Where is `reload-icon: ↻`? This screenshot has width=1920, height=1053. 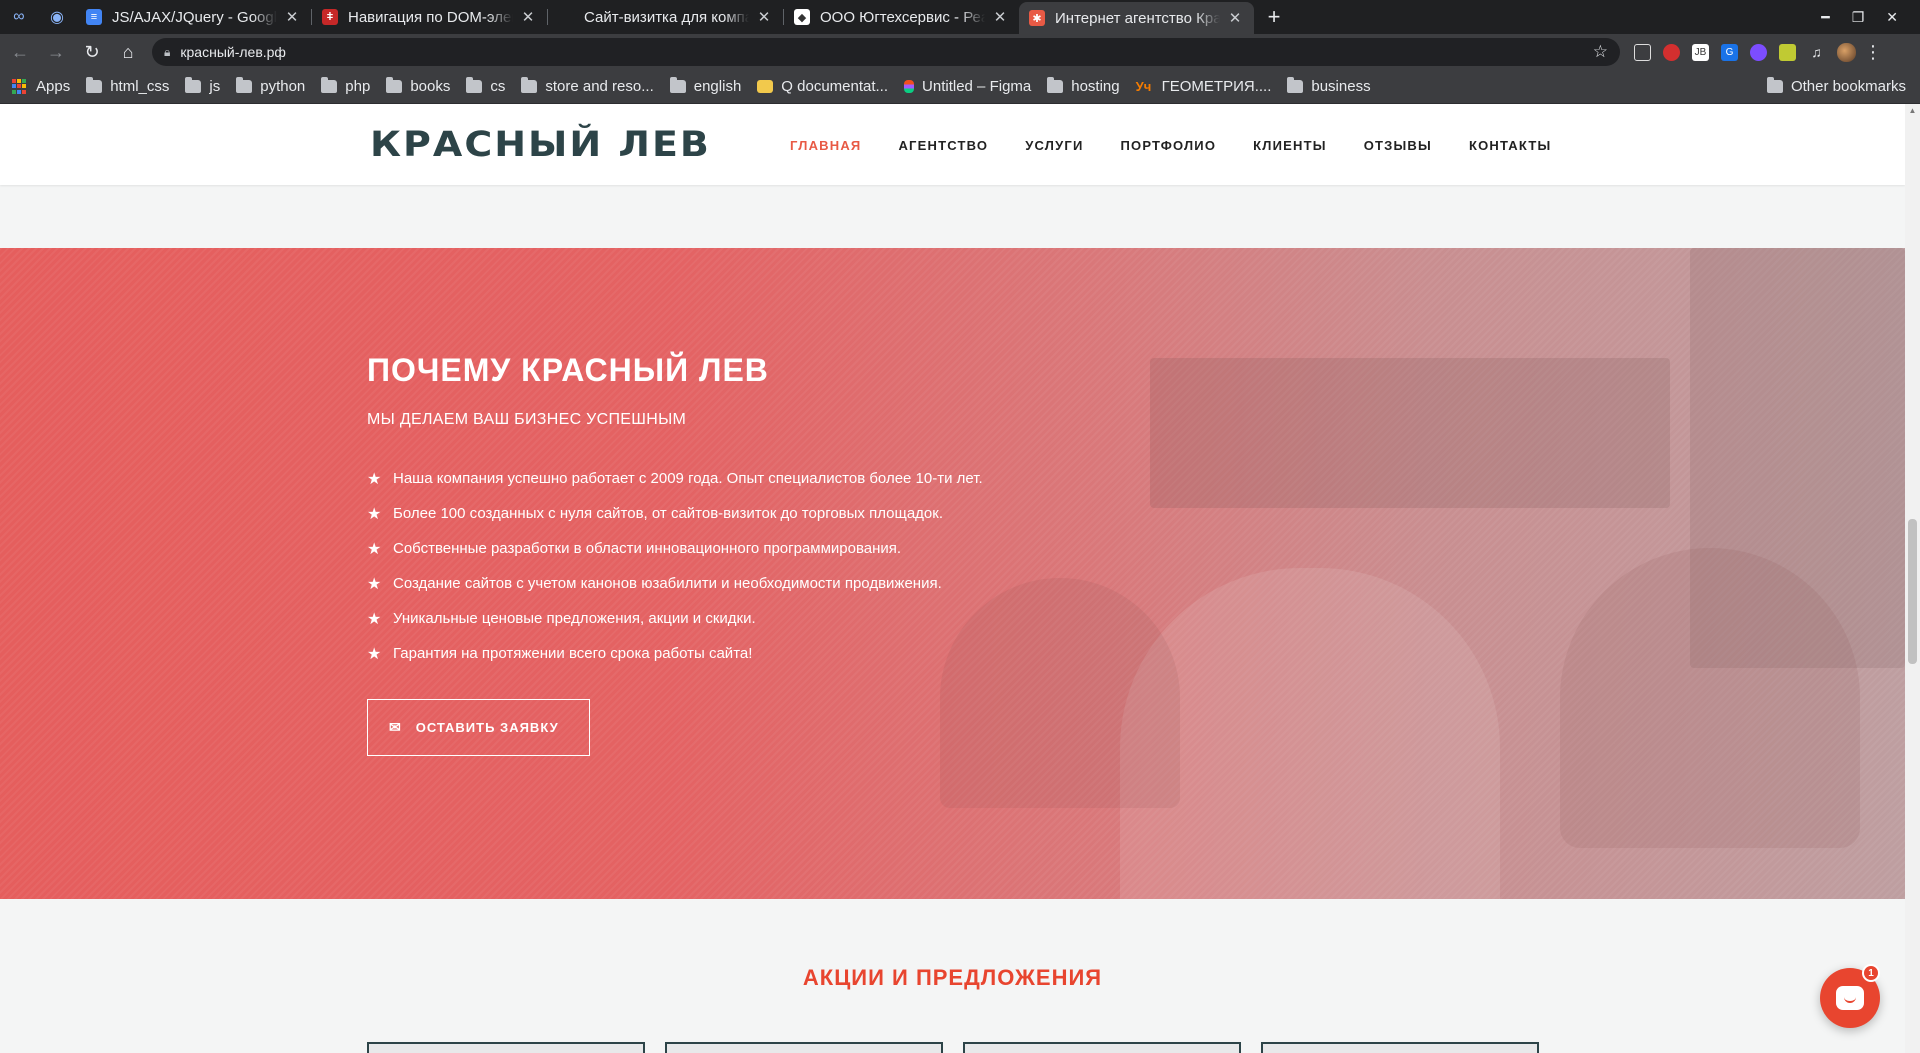 reload-icon: ↻ is located at coordinates (92, 52).